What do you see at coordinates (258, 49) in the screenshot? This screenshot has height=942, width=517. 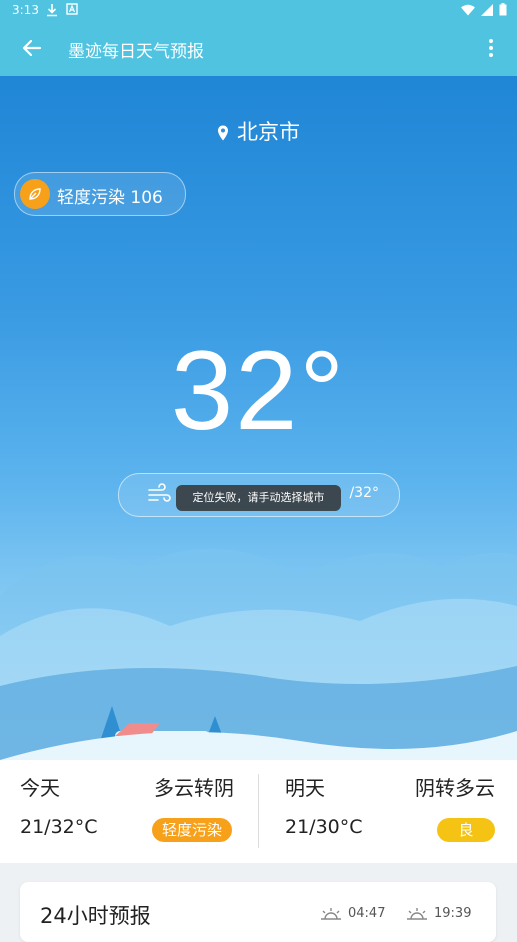 I see `app-bar: 墨迹每日天气预报` at bounding box center [258, 49].